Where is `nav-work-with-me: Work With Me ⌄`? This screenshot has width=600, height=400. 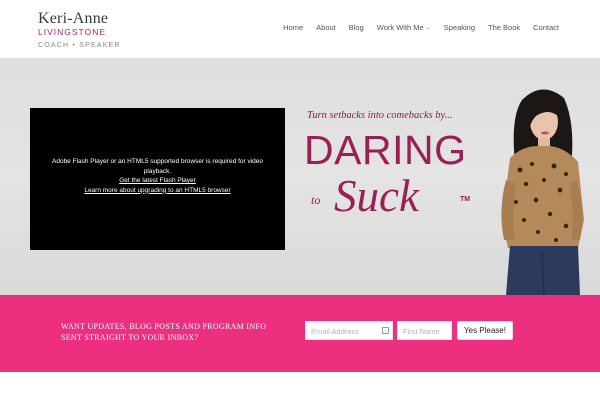
nav-work-with-me: Work With Me ⌄ is located at coordinates (404, 27).